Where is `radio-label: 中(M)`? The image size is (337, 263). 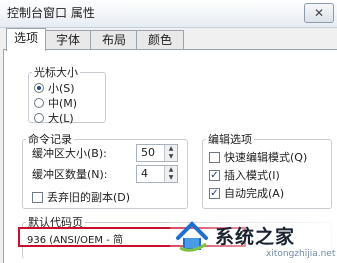 radio-label: 中(M) is located at coordinates (63, 103).